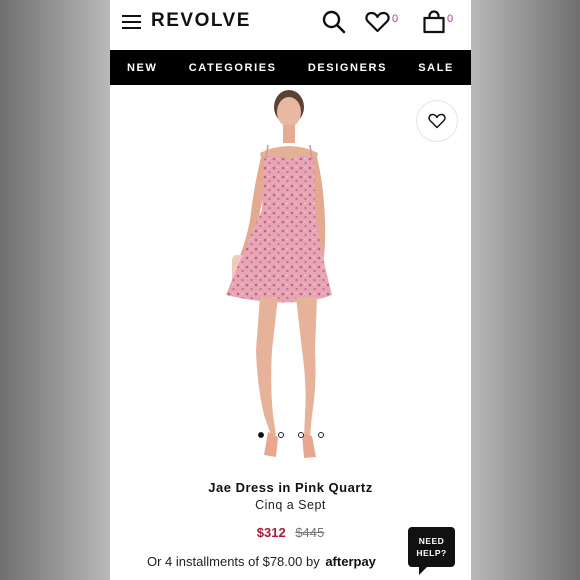 This screenshot has height=580, width=580. I want to click on heart-outline-icon, so click(437, 121).